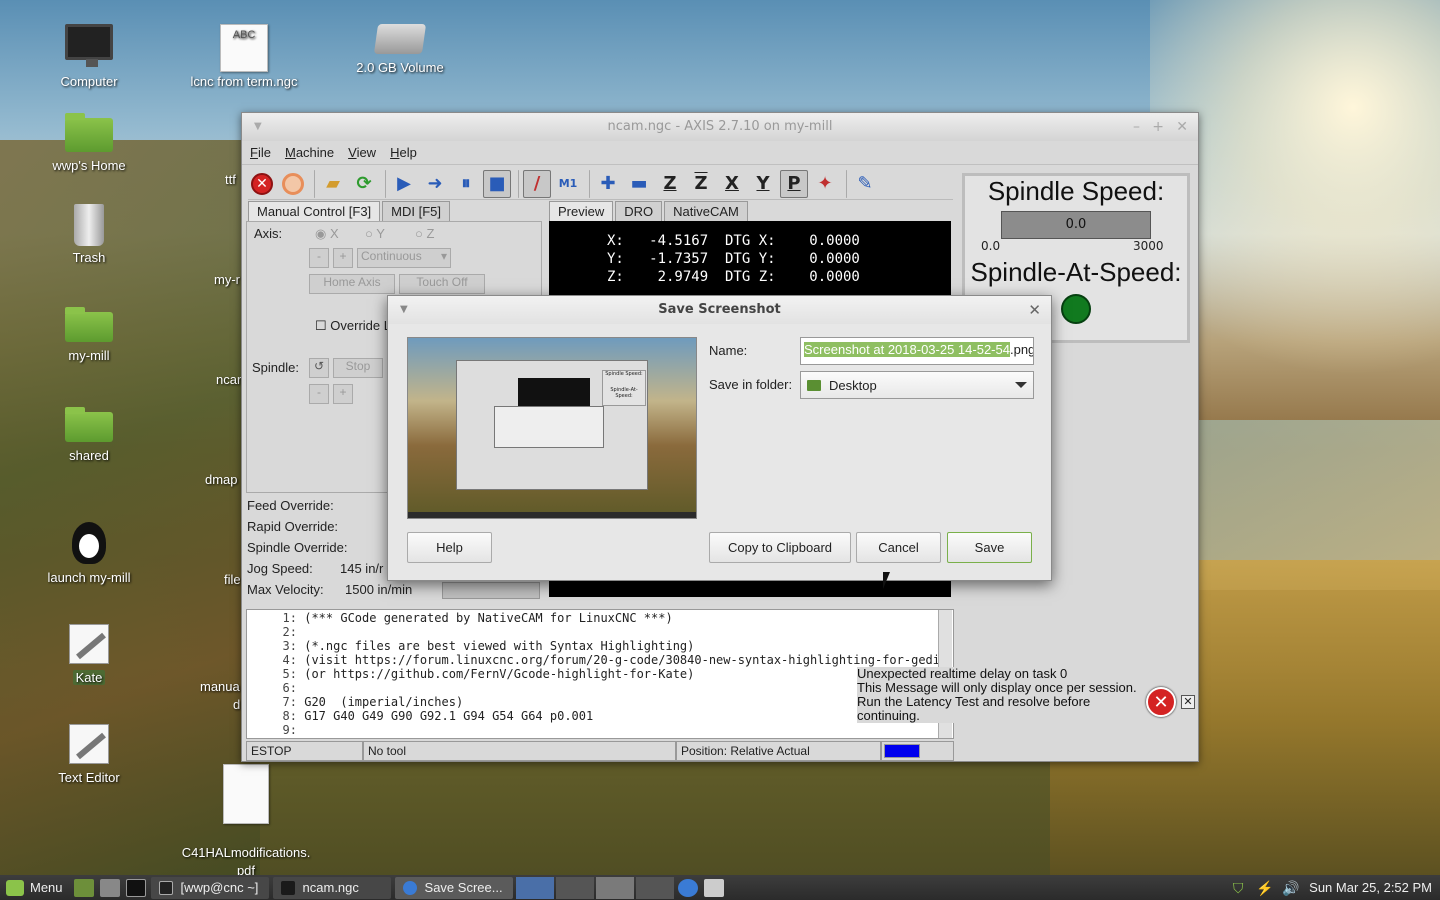 The width and height of the screenshot is (1440, 900). What do you see at coordinates (333, 184) in the screenshot?
I see `open-file-button: ▰` at bounding box center [333, 184].